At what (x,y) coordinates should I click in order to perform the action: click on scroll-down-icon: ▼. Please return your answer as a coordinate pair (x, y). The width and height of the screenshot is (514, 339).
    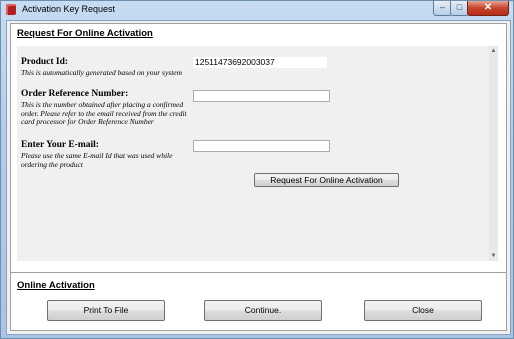
    Looking at the image, I should click on (493, 256).